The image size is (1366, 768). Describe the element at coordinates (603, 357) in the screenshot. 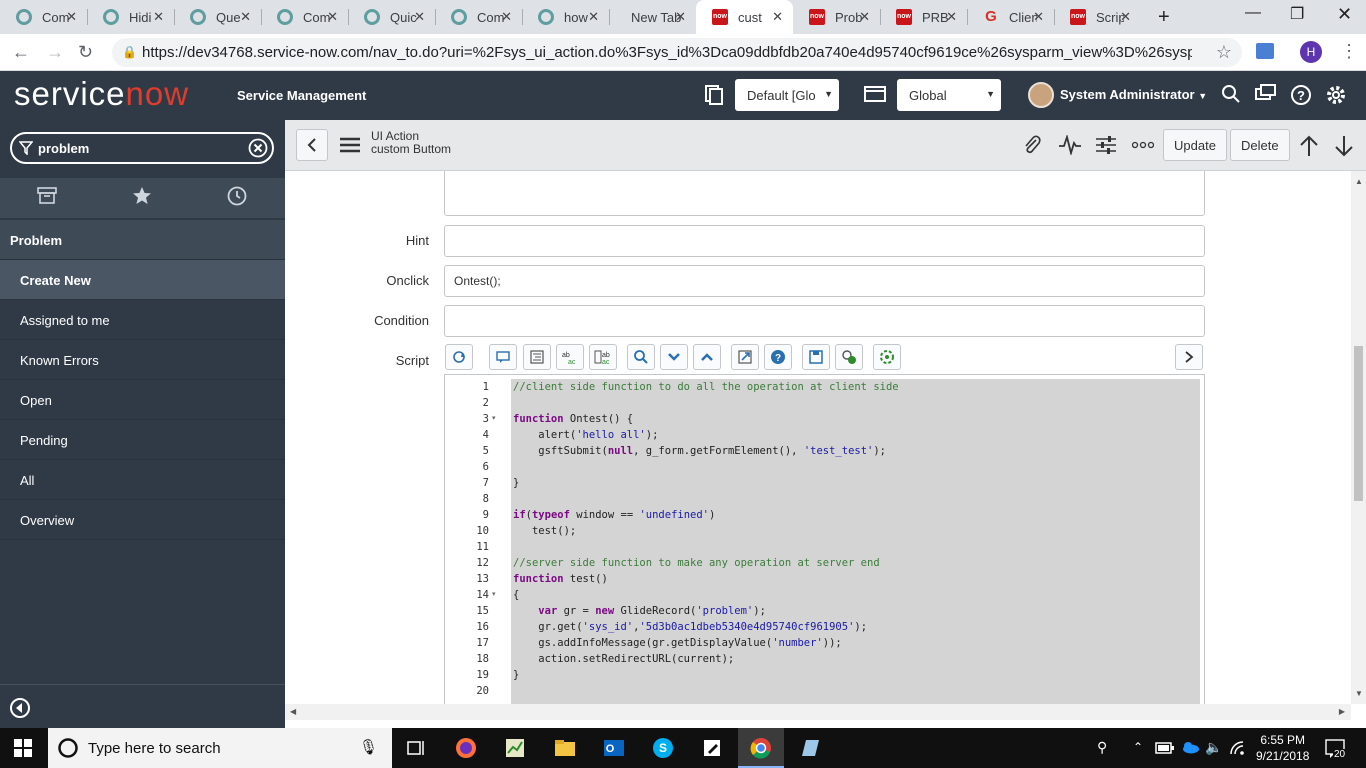

I see `replace-all-icon: ab ac` at that location.